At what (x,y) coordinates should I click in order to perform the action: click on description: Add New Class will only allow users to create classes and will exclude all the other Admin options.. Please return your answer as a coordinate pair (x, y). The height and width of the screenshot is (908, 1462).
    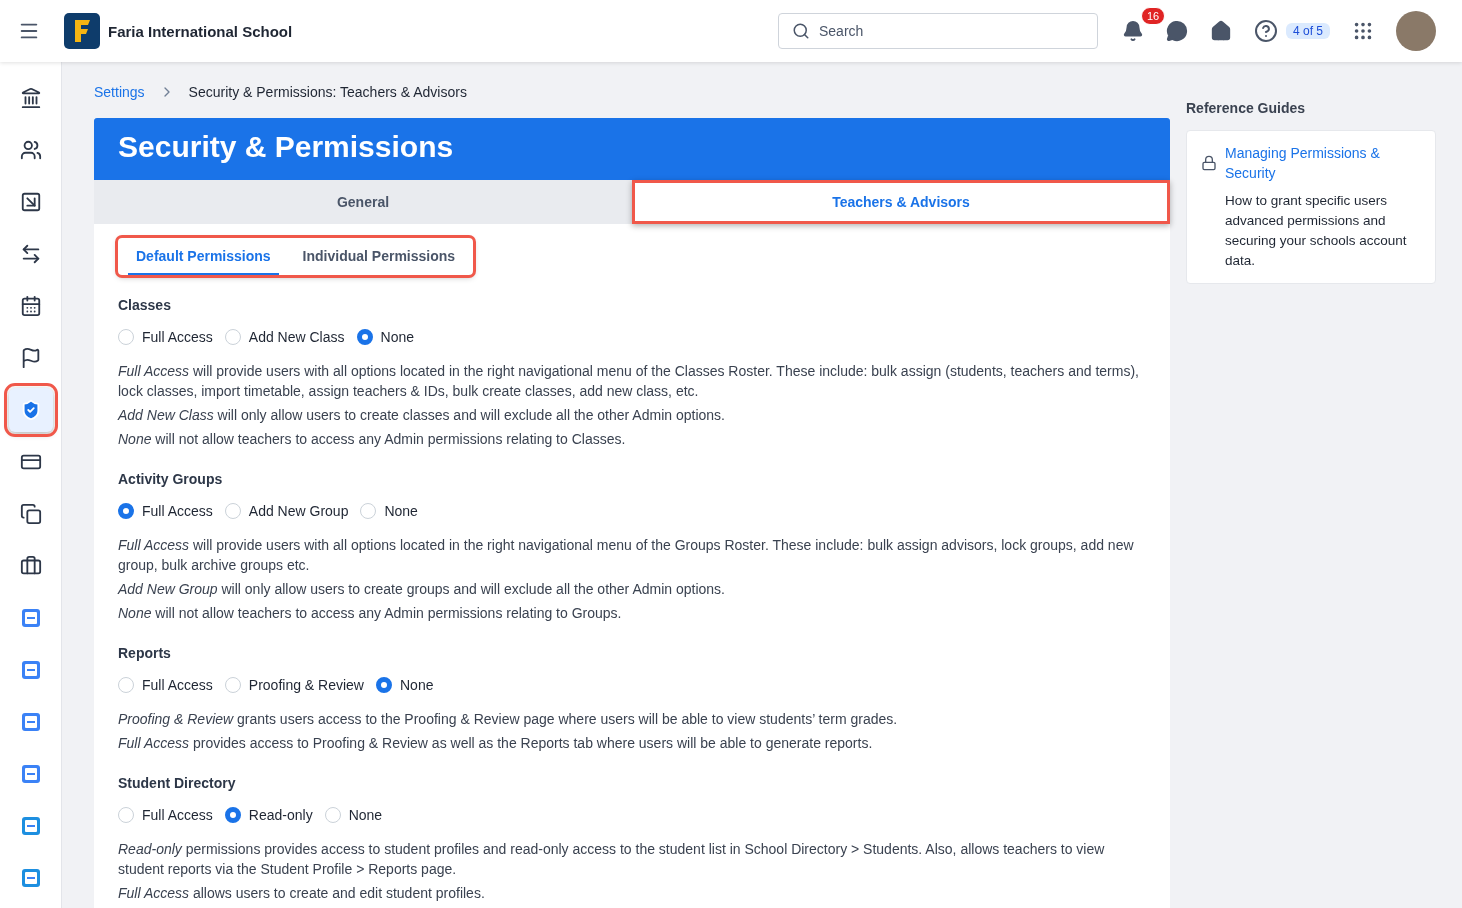
    Looking at the image, I should click on (422, 415).